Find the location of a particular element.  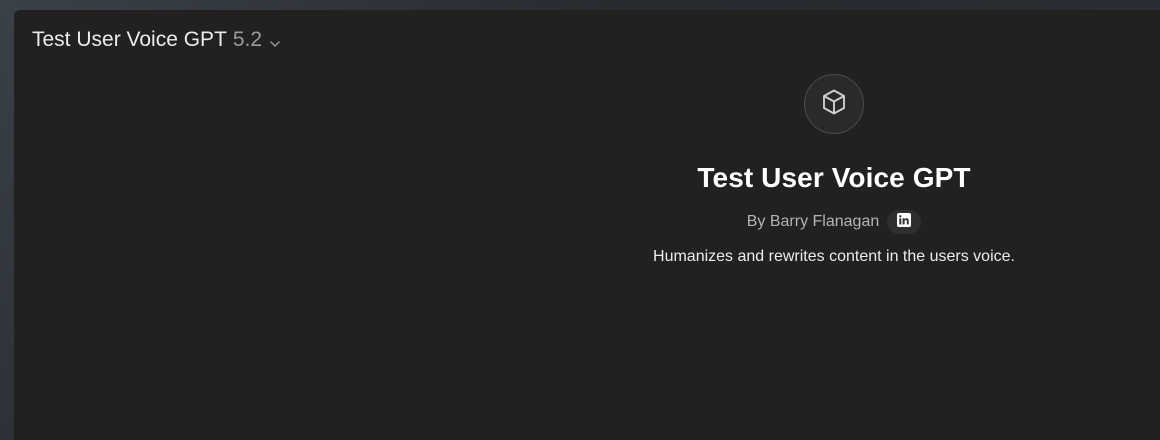

linkedin-icon is located at coordinates (904, 222).